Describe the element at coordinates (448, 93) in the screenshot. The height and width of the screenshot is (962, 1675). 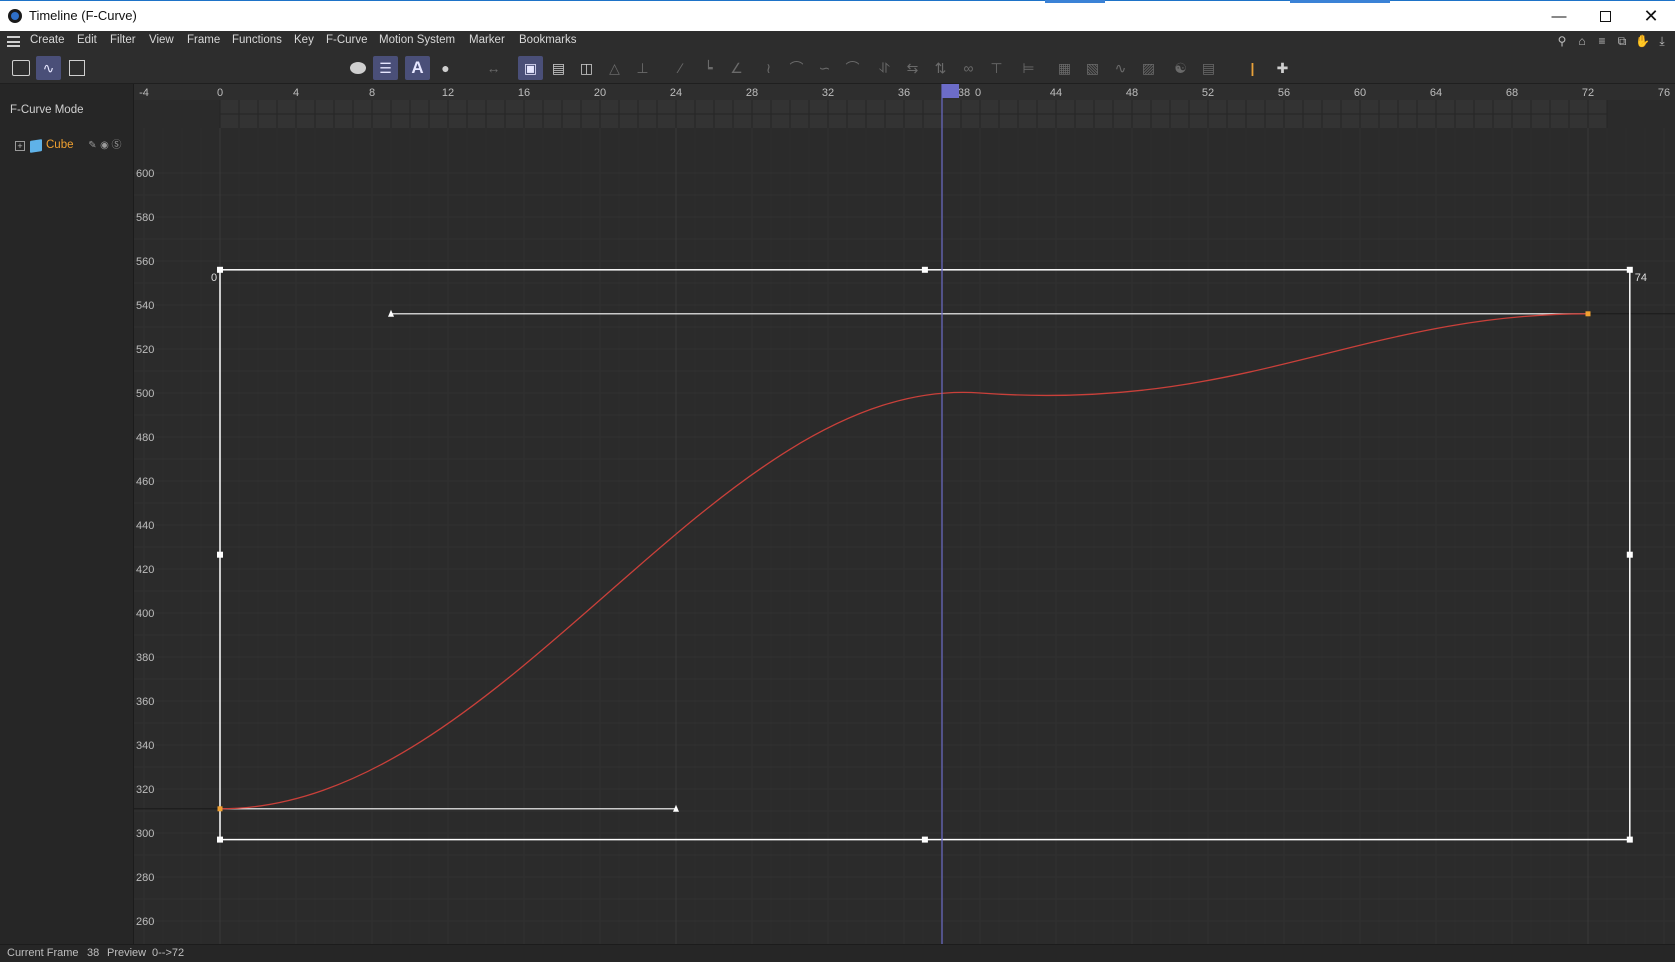
I see `ruler-label: 12` at that location.